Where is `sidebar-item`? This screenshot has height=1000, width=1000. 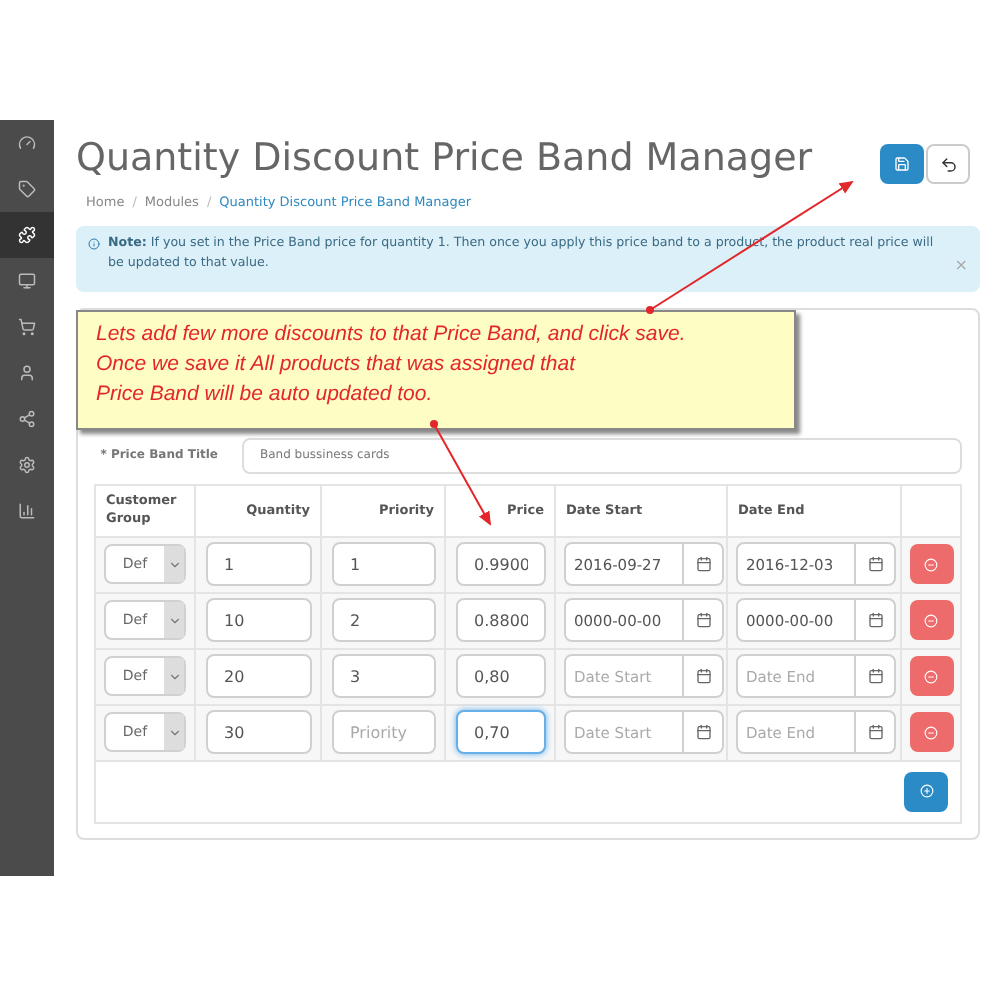
sidebar-item is located at coordinates (27, 235).